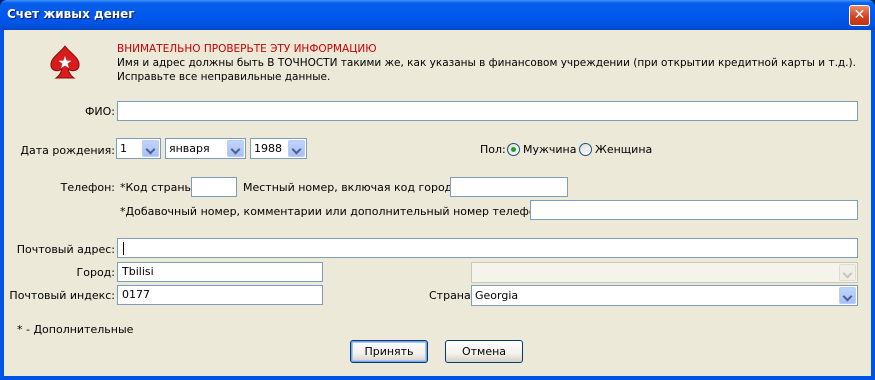 The image size is (875, 380). Describe the element at coordinates (214, 187) in the screenshot. I see `country-code-input` at that location.